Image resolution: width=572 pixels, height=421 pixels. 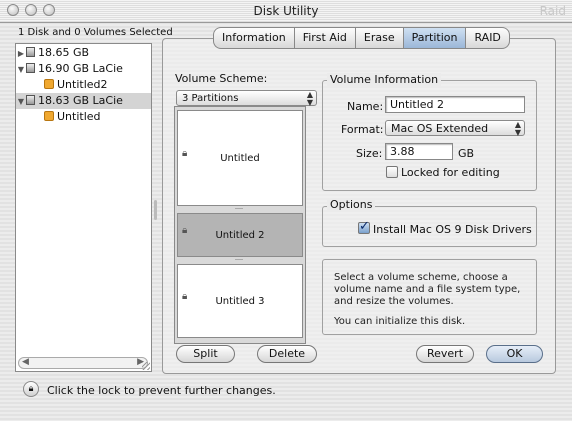 What do you see at coordinates (324, 38) in the screenshot?
I see `tab-first-aid: First Aid` at bounding box center [324, 38].